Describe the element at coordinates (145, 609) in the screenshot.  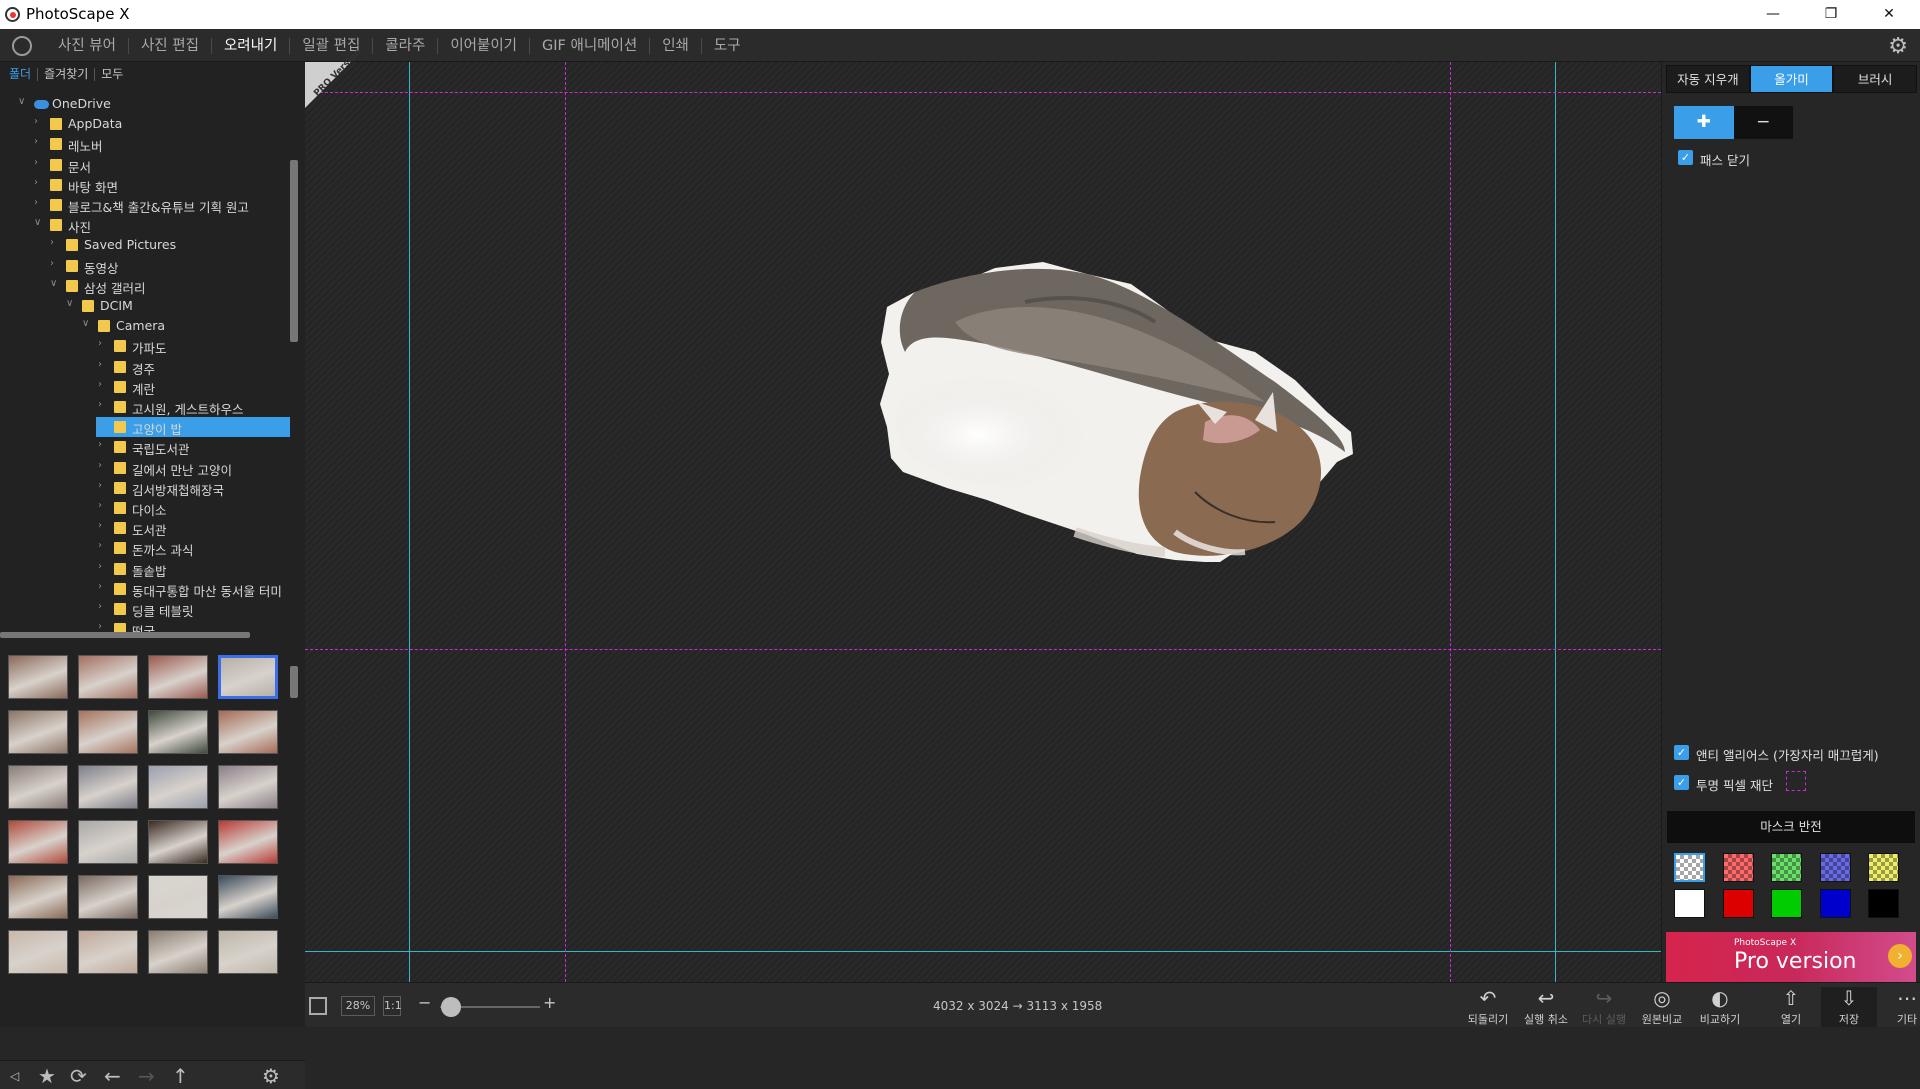
I see `tree-item: › 딩클 테블릿` at that location.